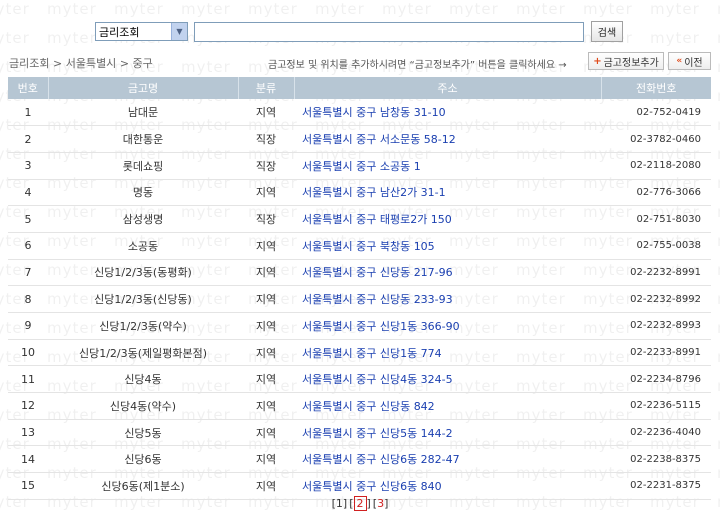 The width and height of the screenshot is (720, 513). I want to click on chevron-down-icon: ▼, so click(179, 31).